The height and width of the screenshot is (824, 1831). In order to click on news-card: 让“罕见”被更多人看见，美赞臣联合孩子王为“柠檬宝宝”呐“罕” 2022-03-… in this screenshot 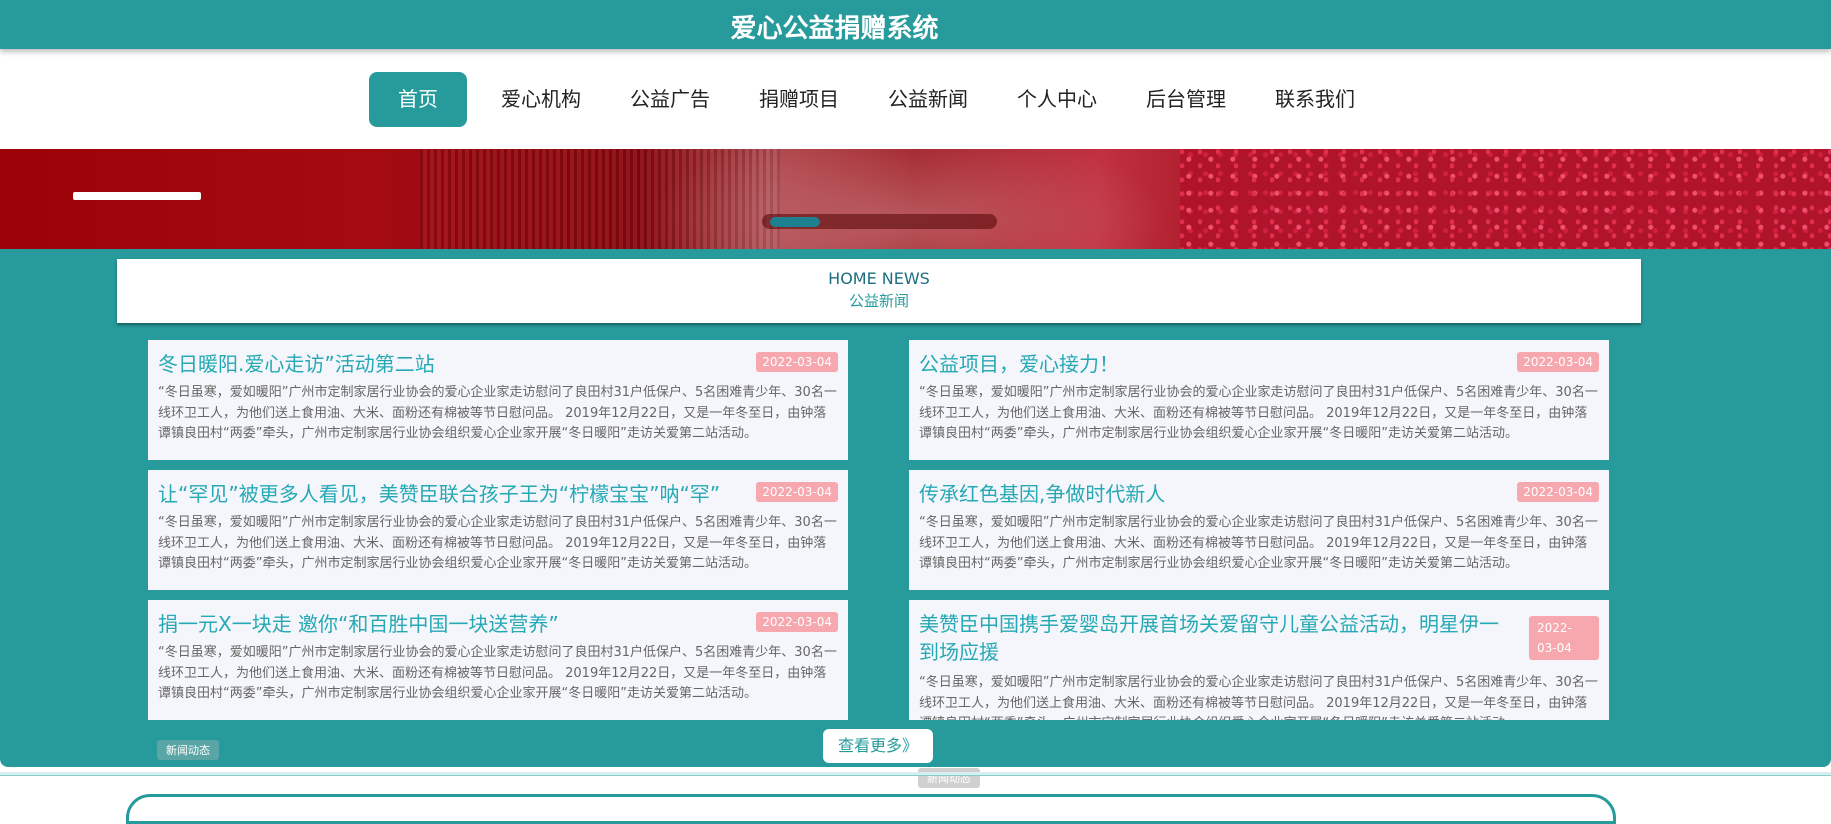, I will do `click(498, 530)`.